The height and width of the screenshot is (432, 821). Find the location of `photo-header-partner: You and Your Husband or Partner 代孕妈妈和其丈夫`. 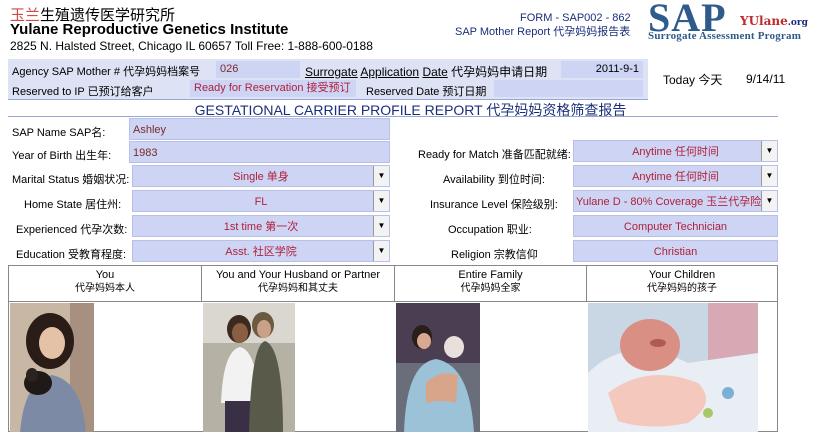

photo-header-partner: You and Your Husband or Partner 代孕妈妈和其丈夫 is located at coordinates (298, 284).